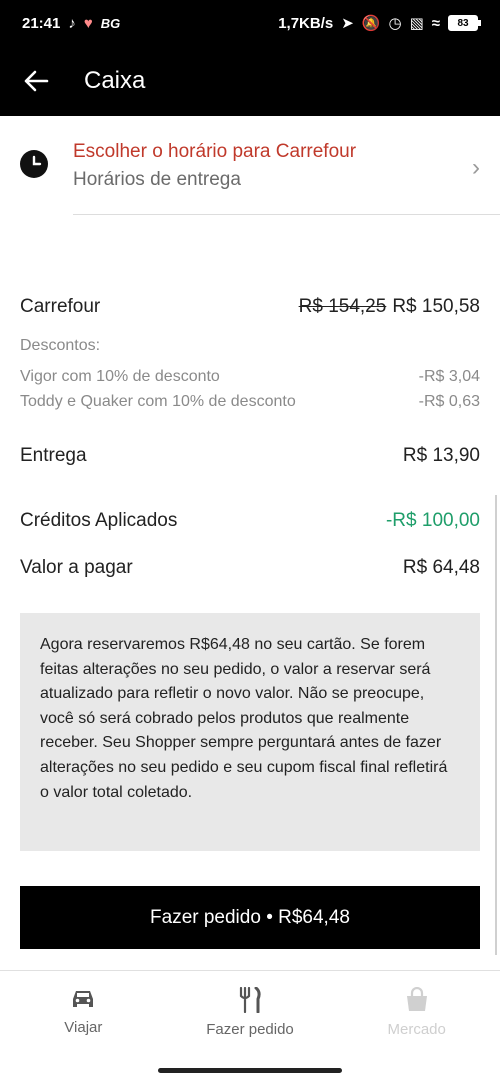  I want to click on credits-value: -R$ 100,00, so click(432, 520).